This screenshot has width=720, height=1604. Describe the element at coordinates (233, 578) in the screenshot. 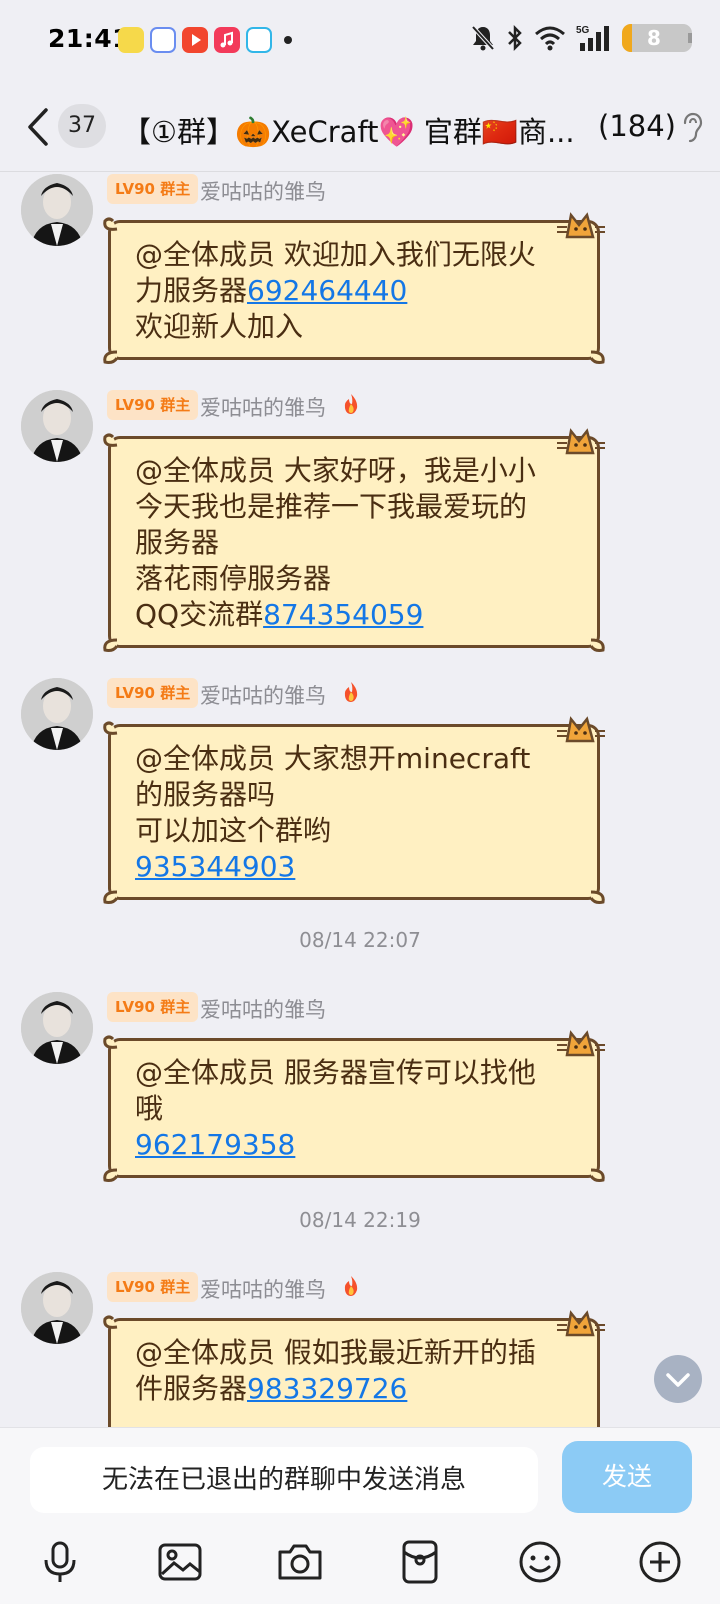

I see `message-text: 落花雨停服务器` at that location.